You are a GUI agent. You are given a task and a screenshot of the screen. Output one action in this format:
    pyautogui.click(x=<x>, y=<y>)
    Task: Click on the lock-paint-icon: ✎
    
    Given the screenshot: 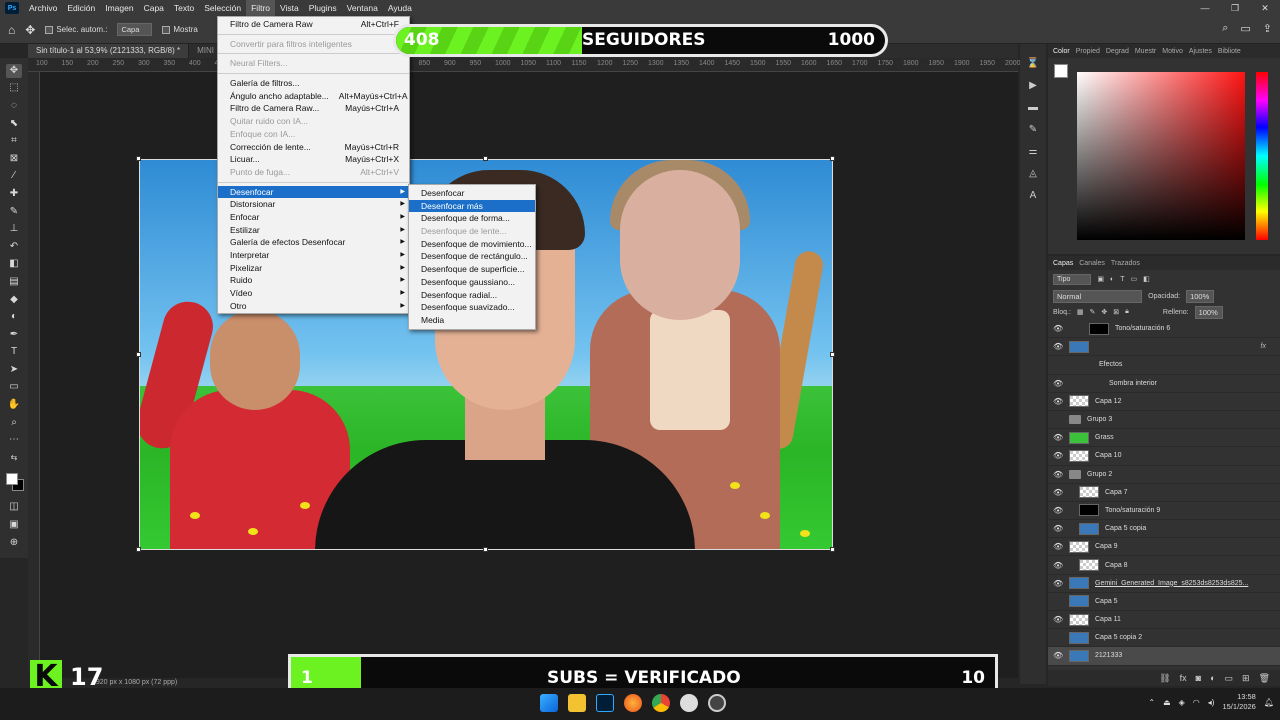 What is the action you would take?
    pyautogui.click(x=1093, y=312)
    